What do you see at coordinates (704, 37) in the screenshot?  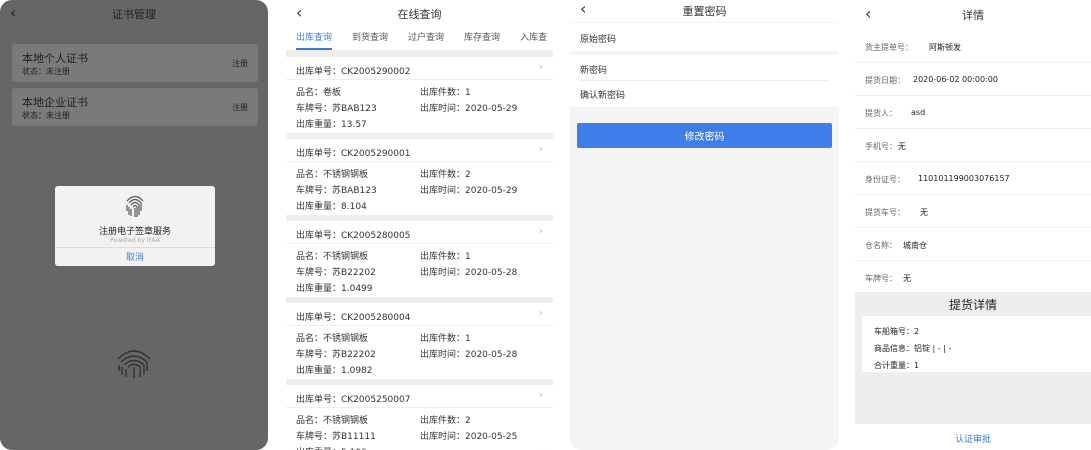 I see `old-password-field: 原始密码` at bounding box center [704, 37].